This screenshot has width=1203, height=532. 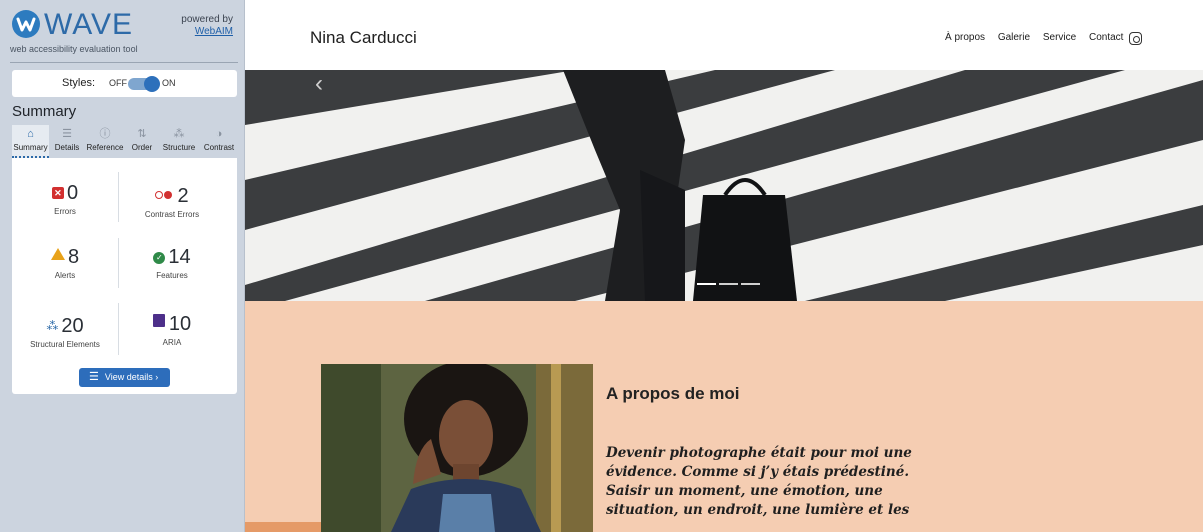 I want to click on tab-structure: ⁂ Structure, so click(x=179, y=141).